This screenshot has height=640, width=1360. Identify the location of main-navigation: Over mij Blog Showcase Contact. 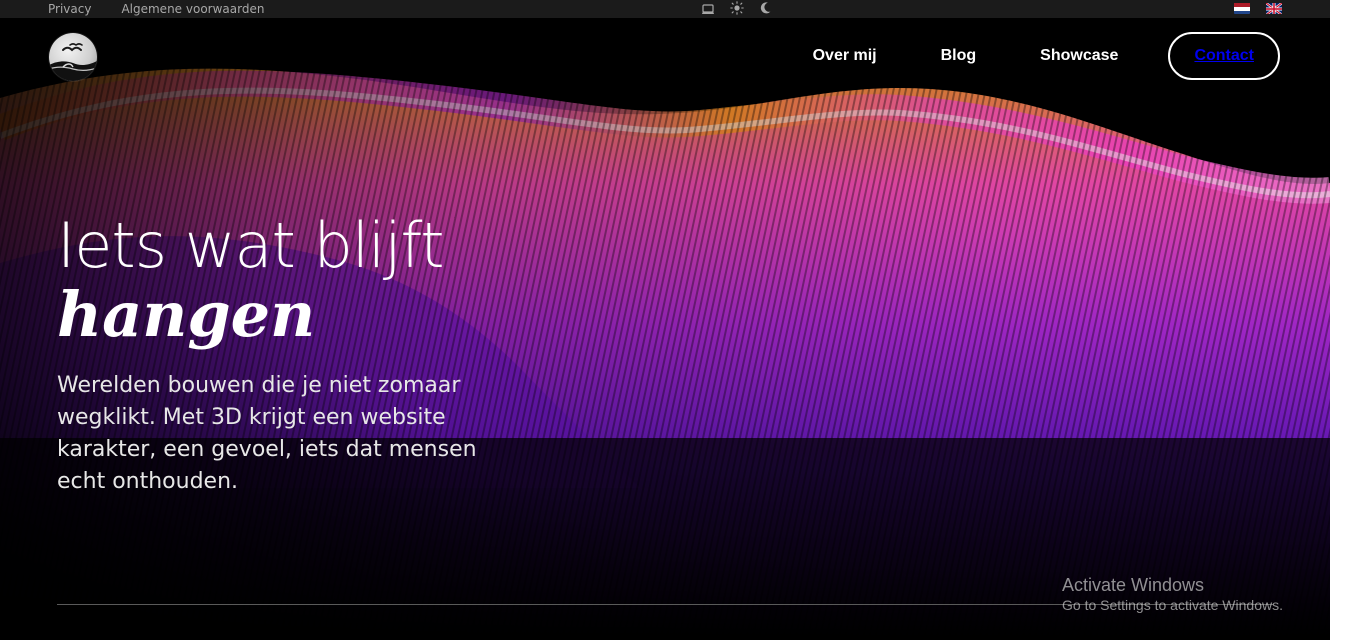
(1030, 56).